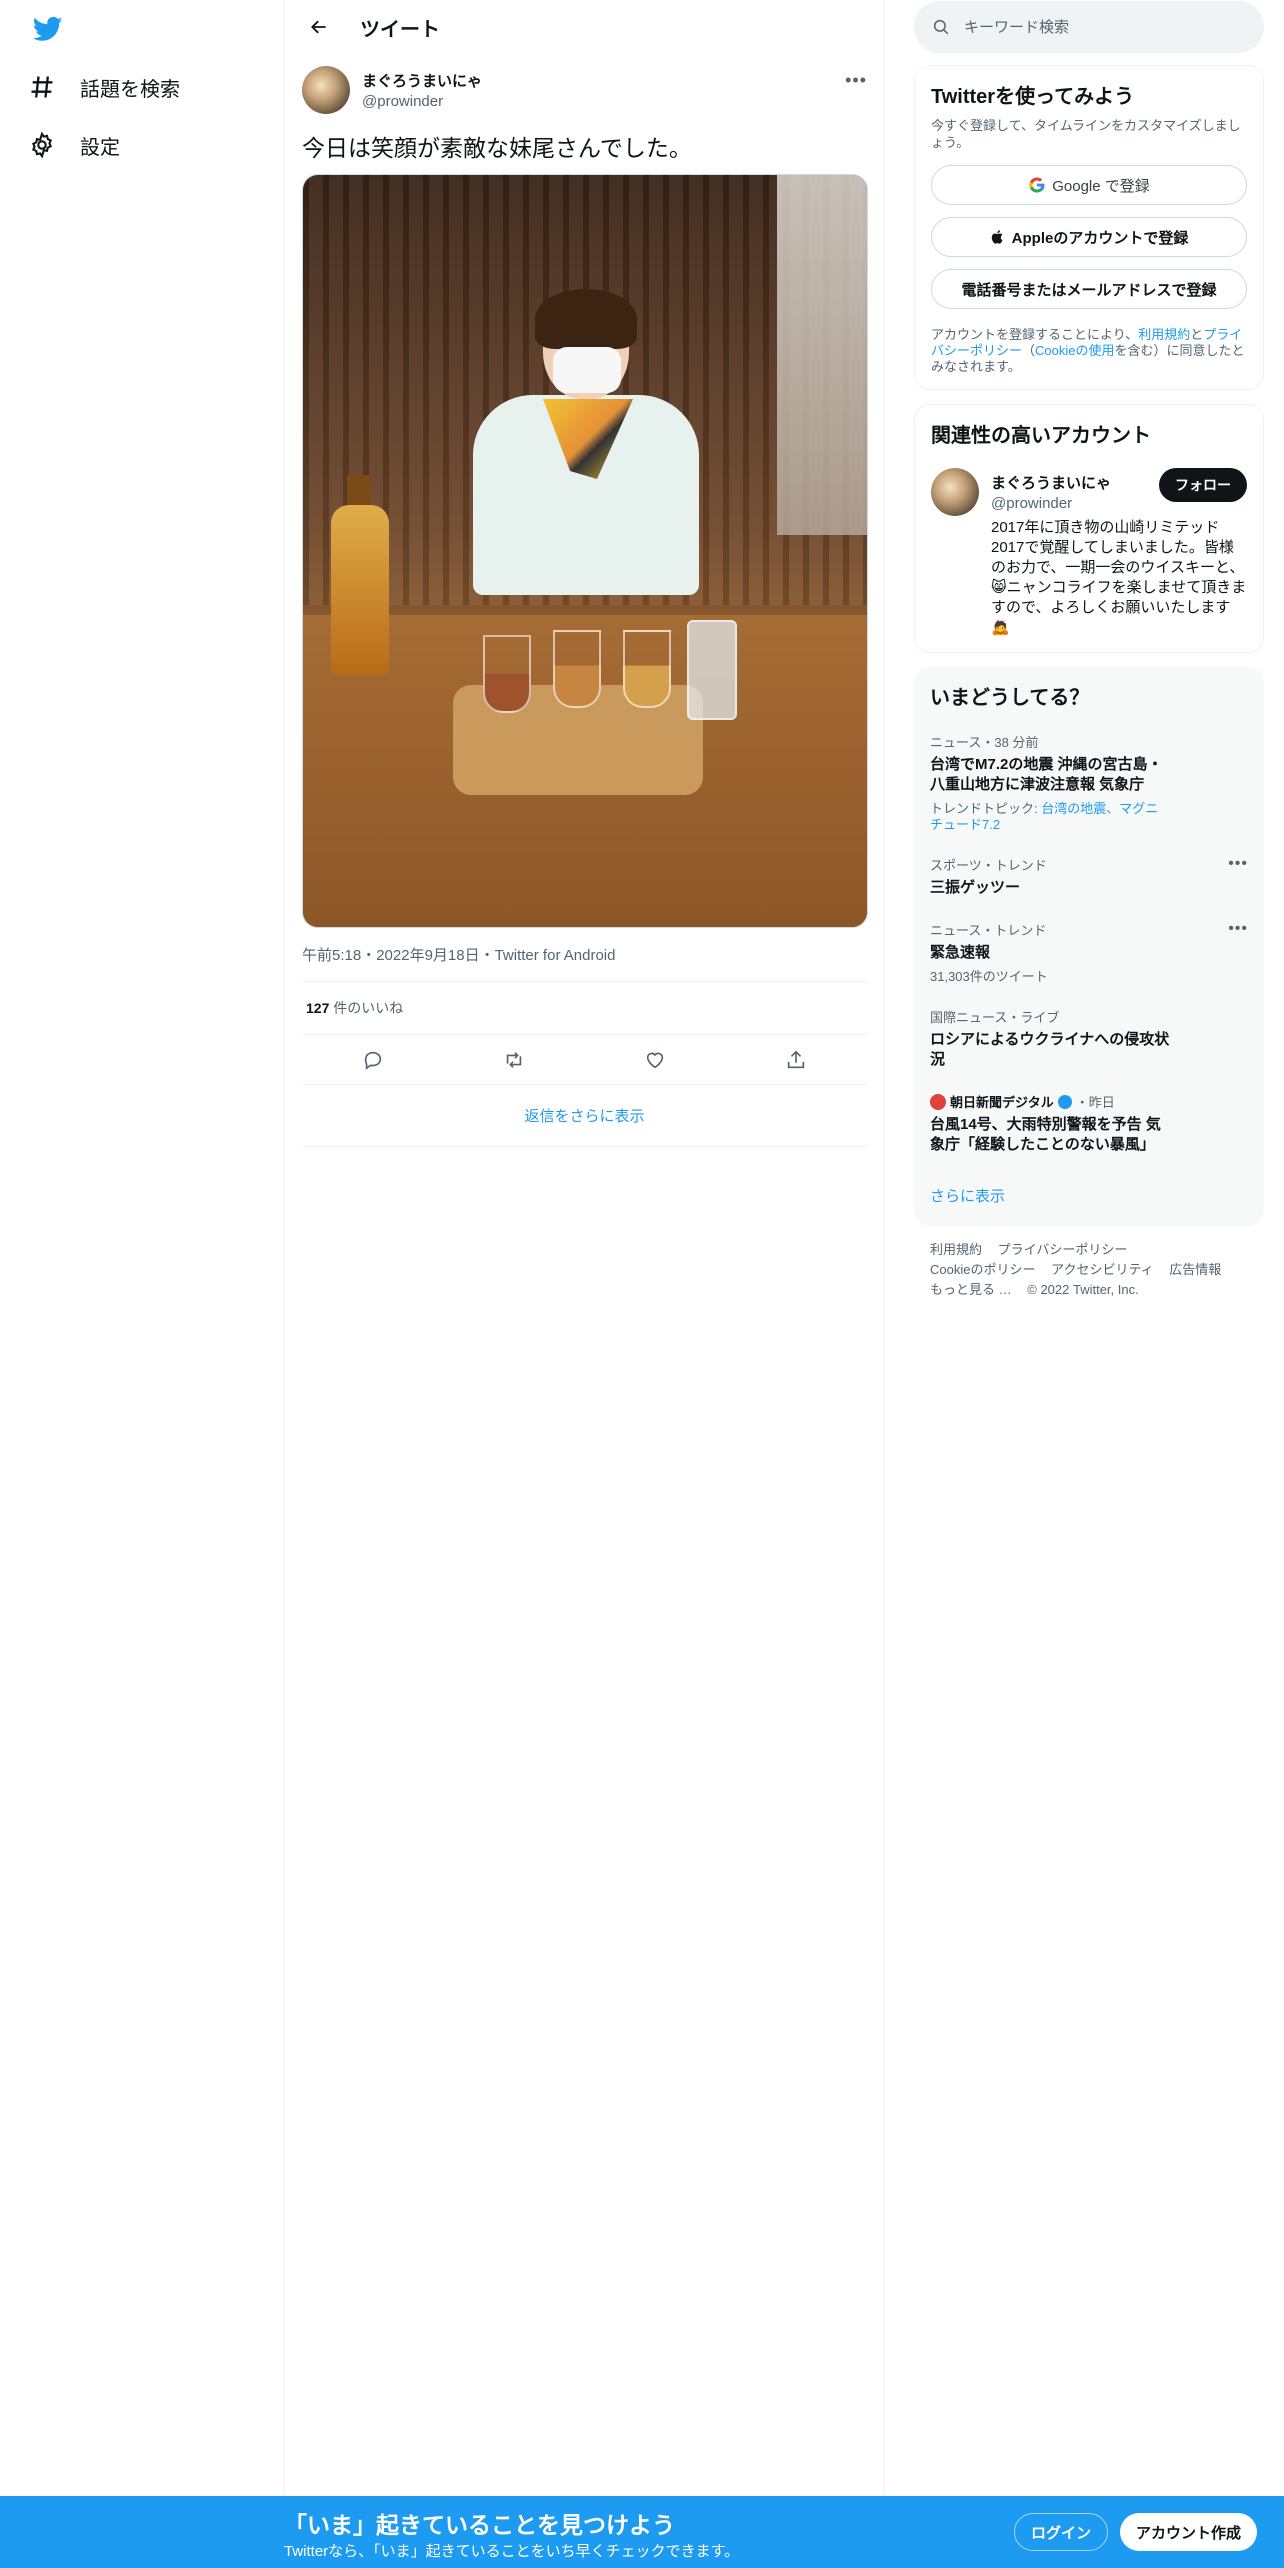 Image resolution: width=1284 pixels, height=2568 pixels. Describe the element at coordinates (479, 2525) in the screenshot. I see `bottom-bar-title: 「いま」起きていることを見つけよう` at that location.